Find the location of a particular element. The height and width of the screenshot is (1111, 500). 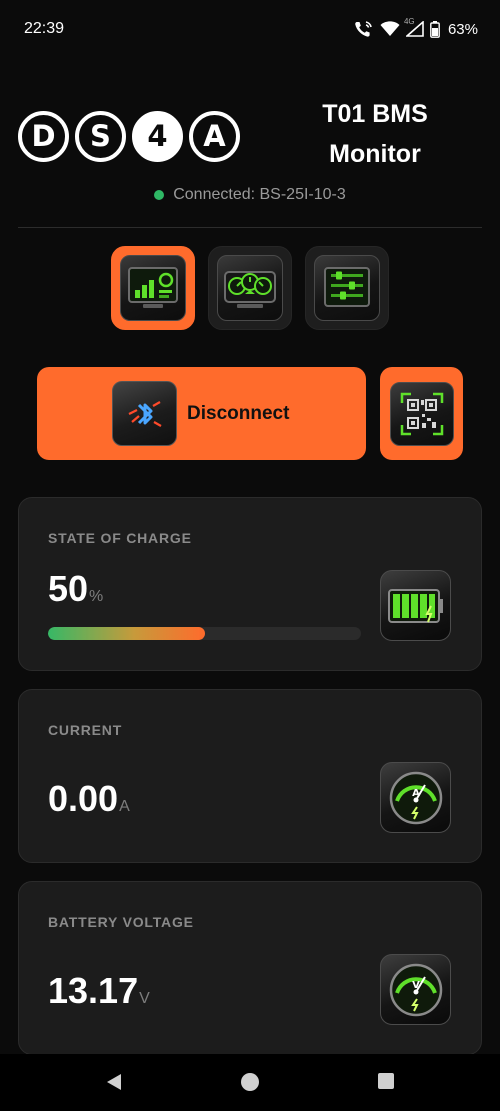

dashboard-monitor-icon is located at coordinates (153, 288).